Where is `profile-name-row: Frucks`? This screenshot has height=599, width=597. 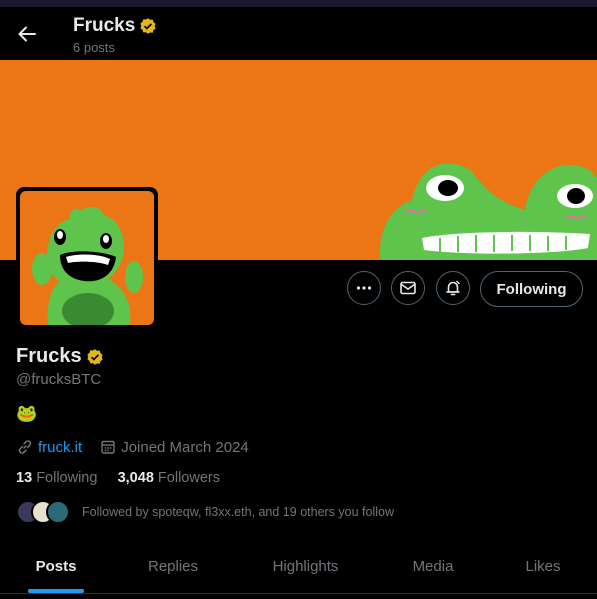 profile-name-row: Frucks is located at coordinates (60, 356).